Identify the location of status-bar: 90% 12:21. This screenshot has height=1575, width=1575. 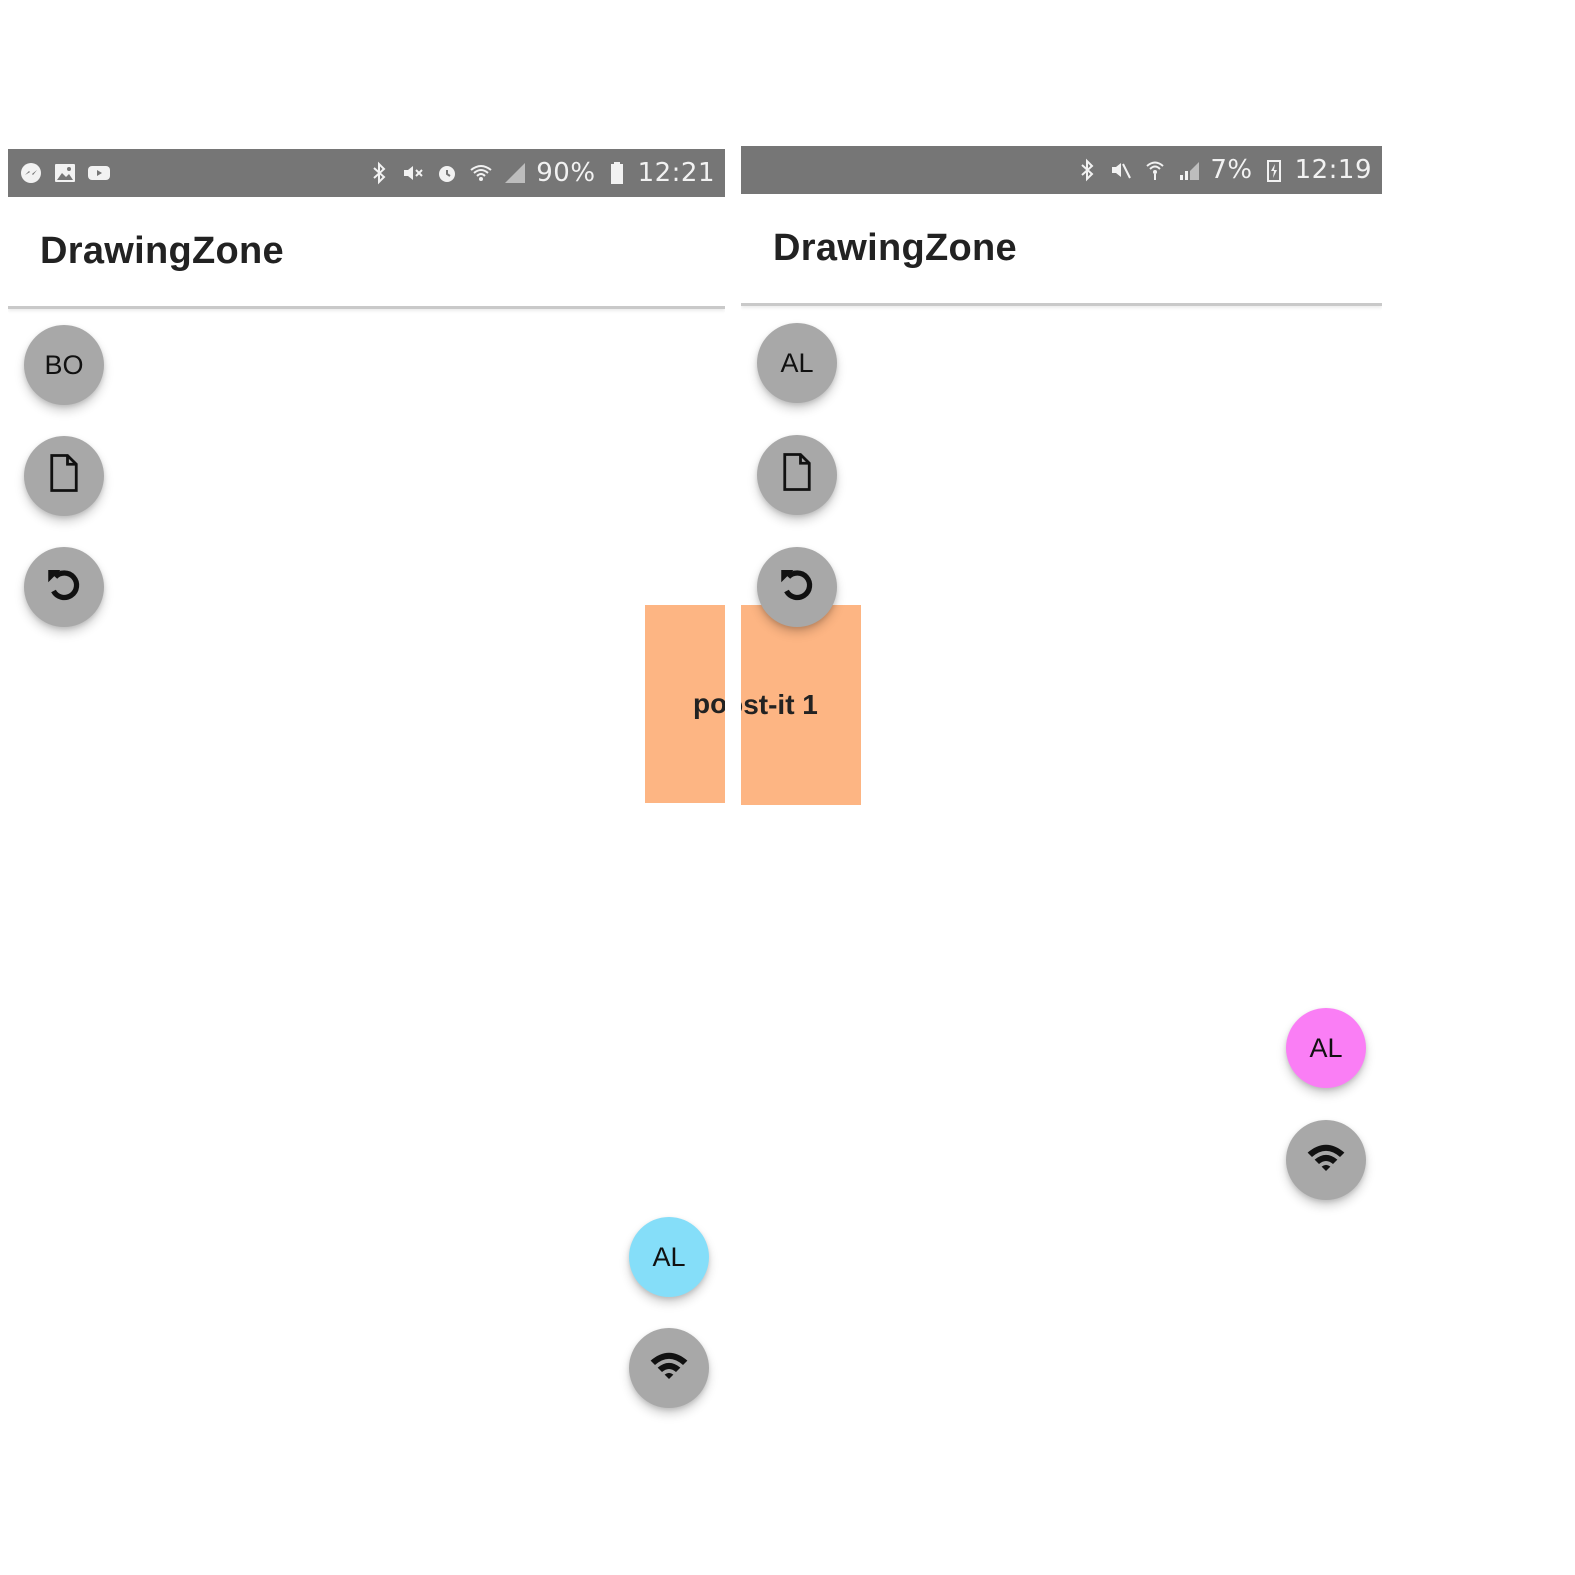
(366, 173).